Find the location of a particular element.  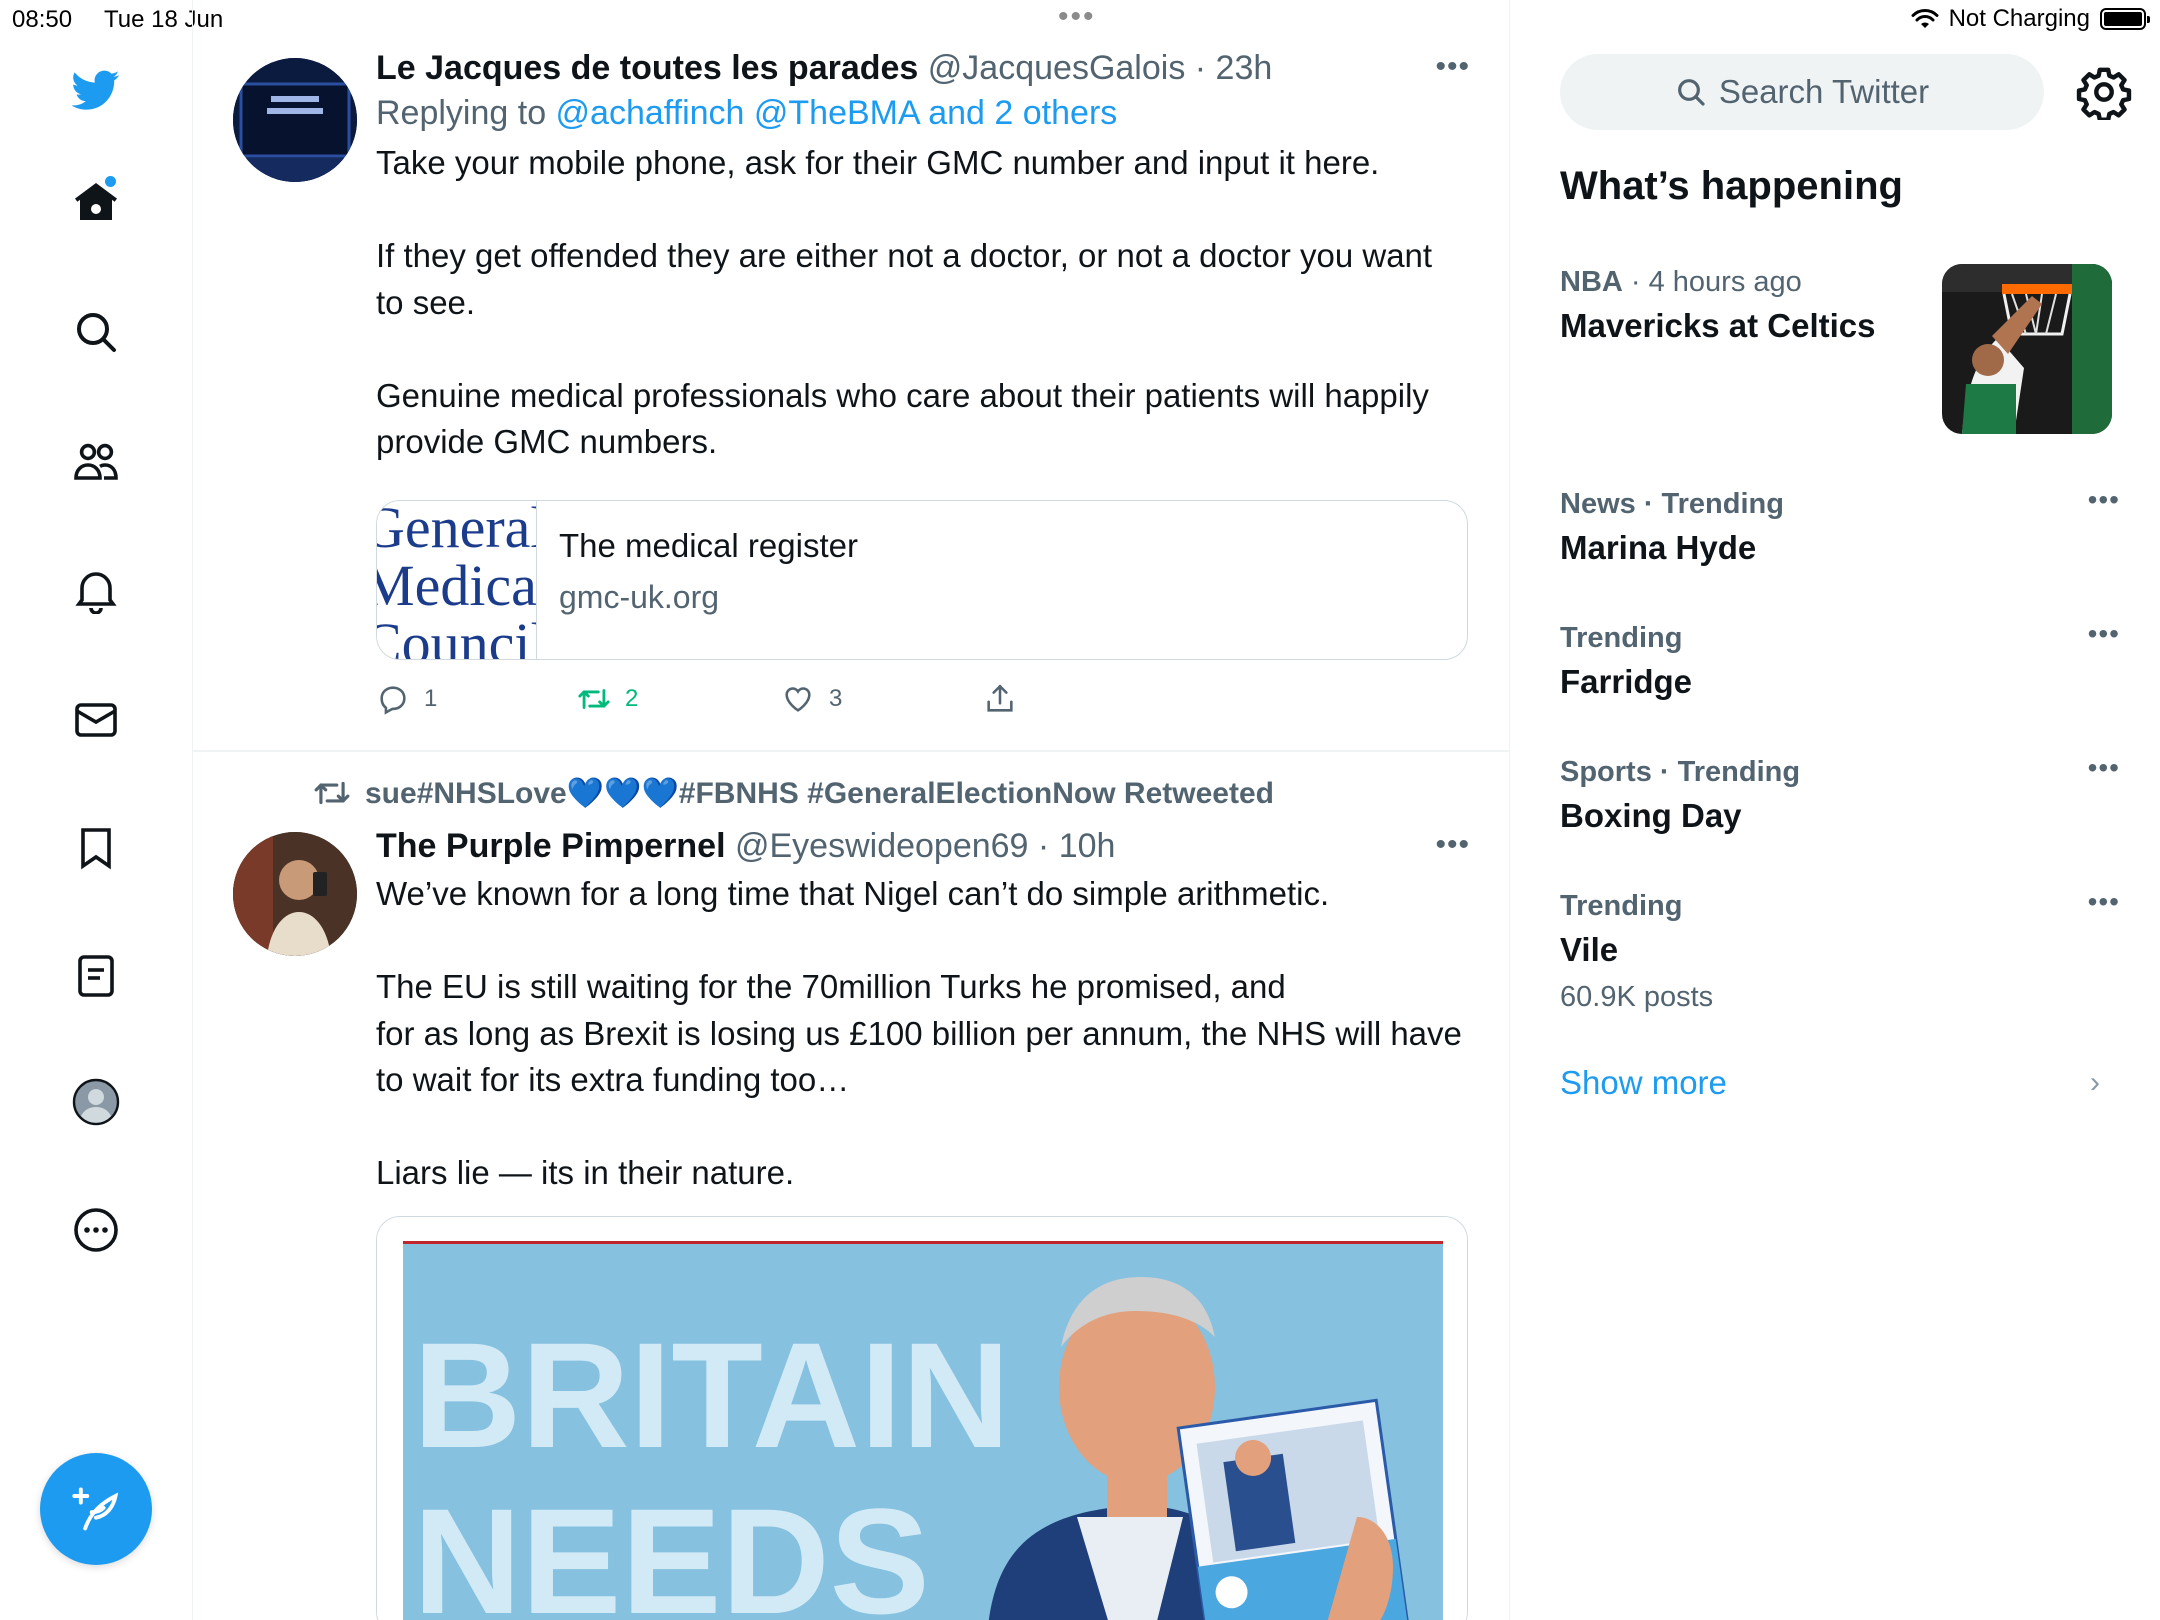

reply-button: 1 is located at coordinates (406, 699).